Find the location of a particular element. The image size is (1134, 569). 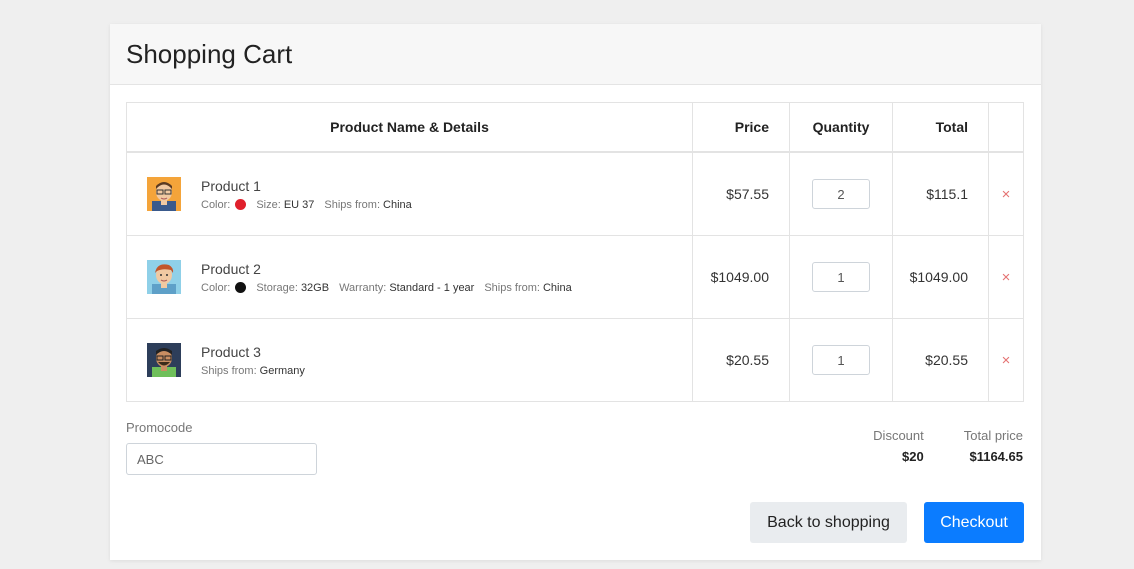

total-price-label: Total price is located at coordinates (993, 435).